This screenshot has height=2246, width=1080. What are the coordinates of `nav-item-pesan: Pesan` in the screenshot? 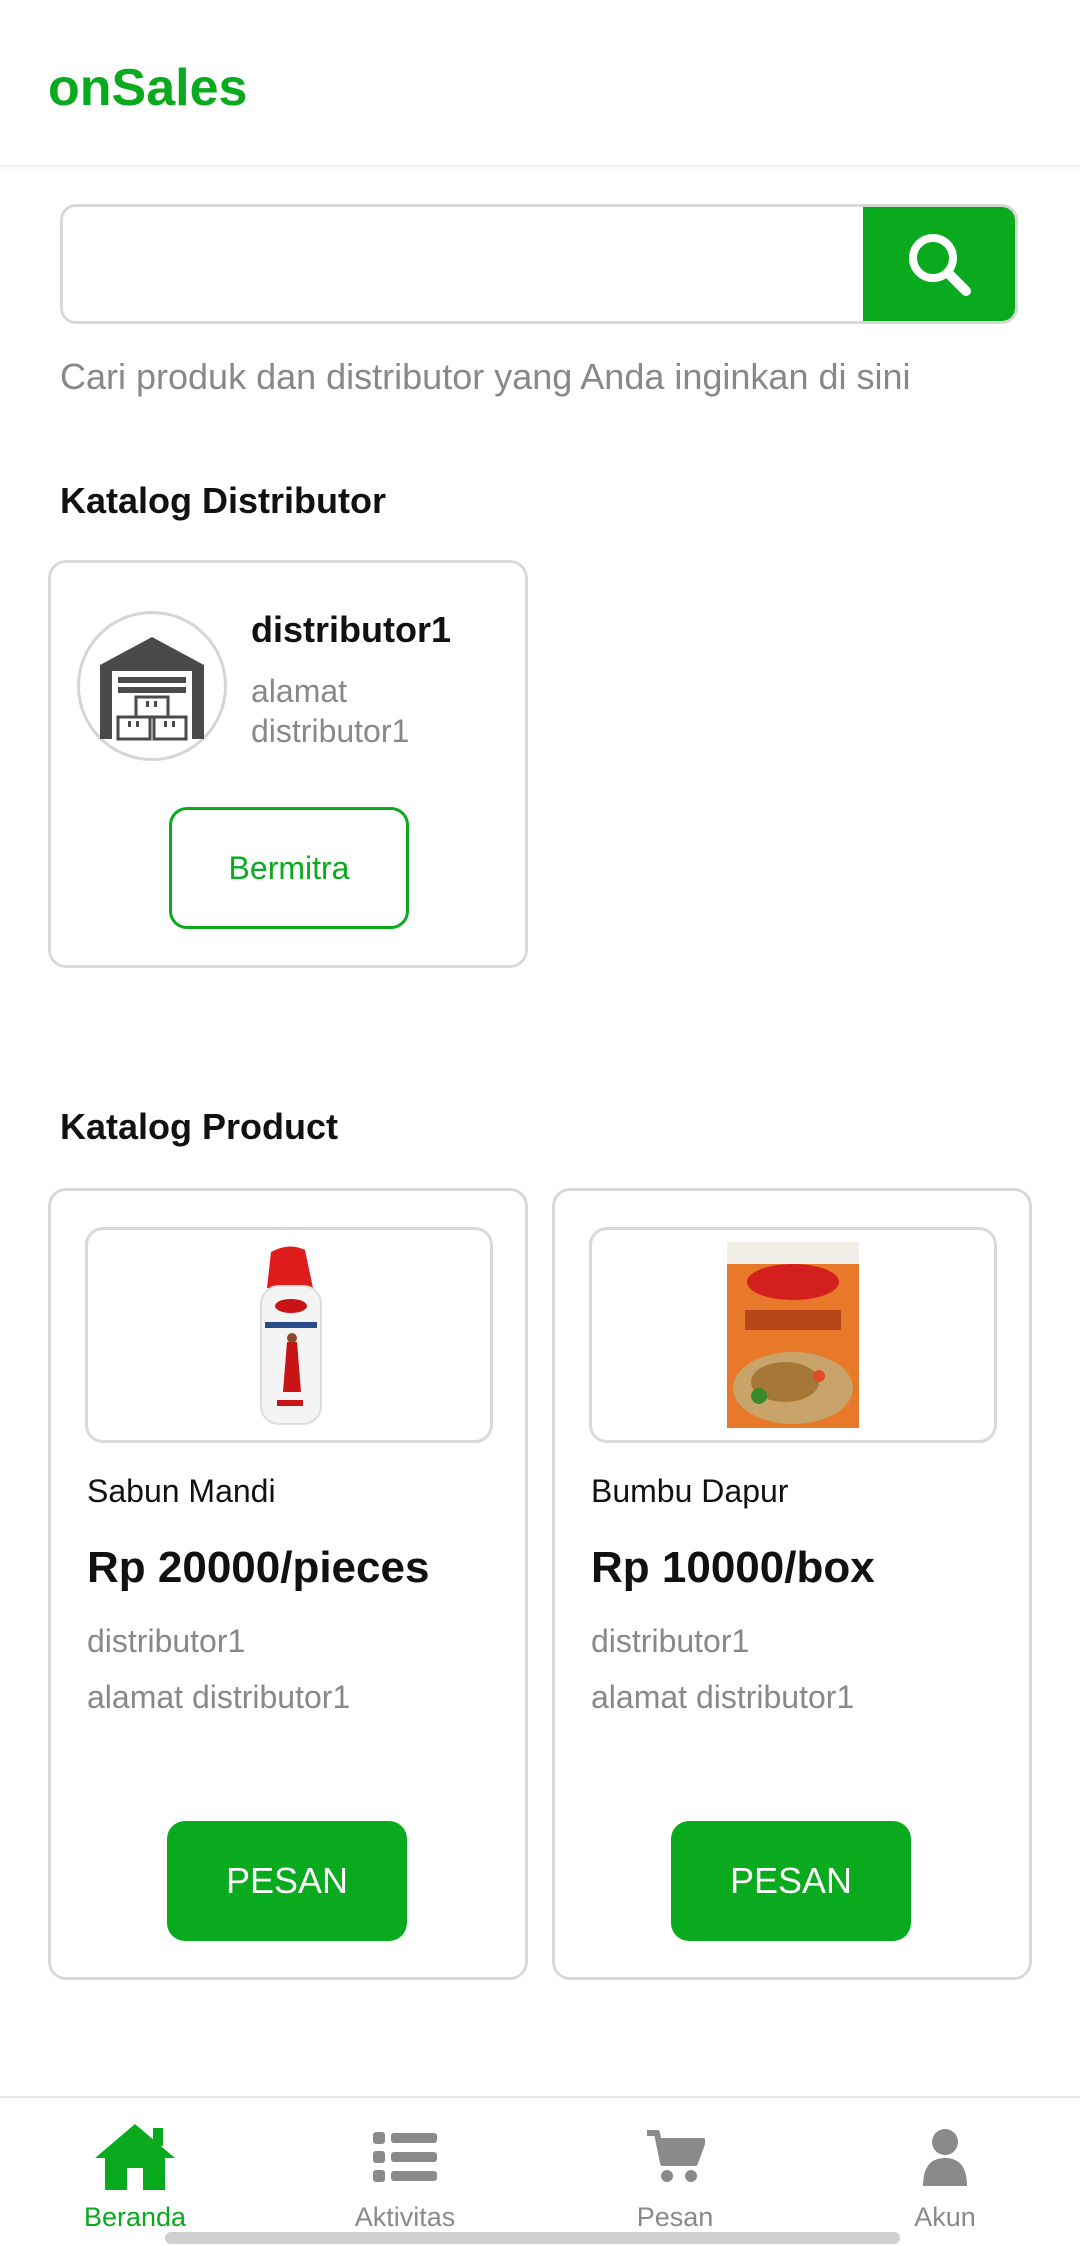 It's located at (675, 2172).